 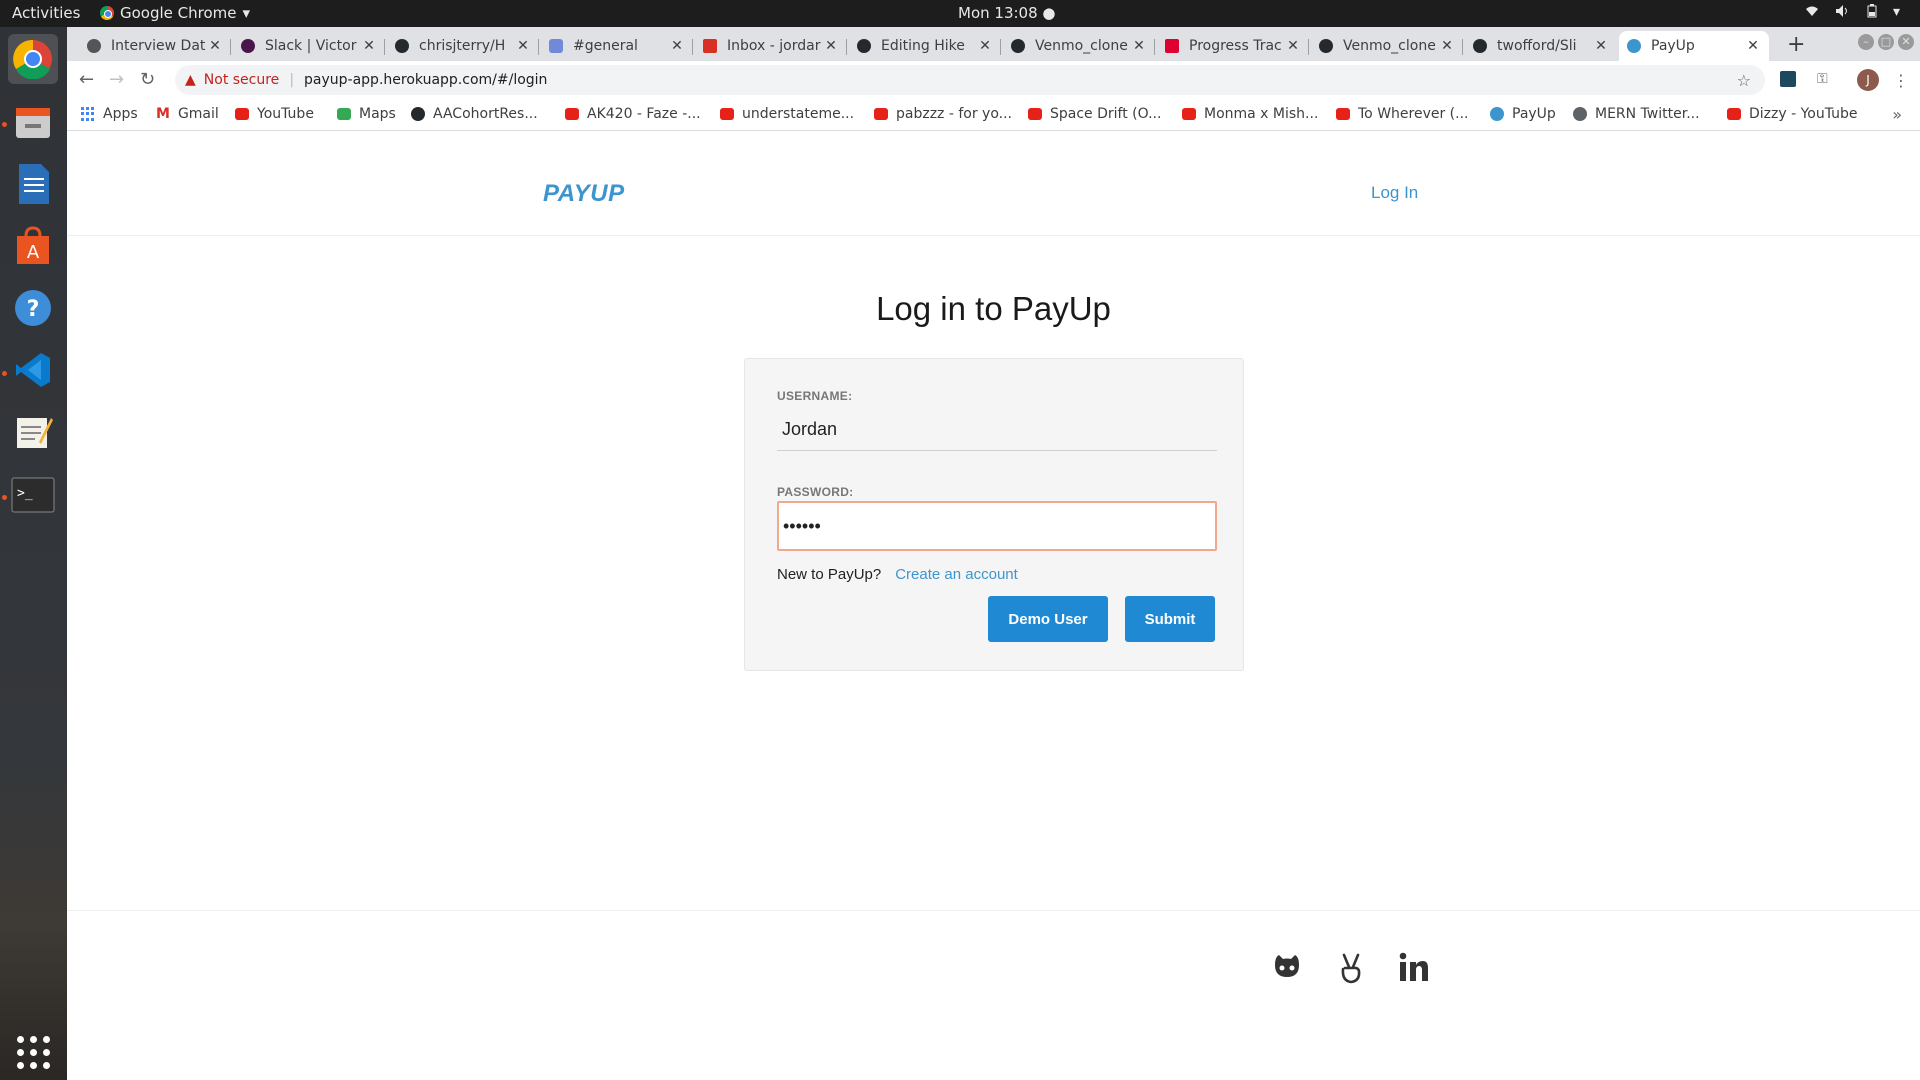 I want to click on maximize-button: □, so click(x=1886, y=42).